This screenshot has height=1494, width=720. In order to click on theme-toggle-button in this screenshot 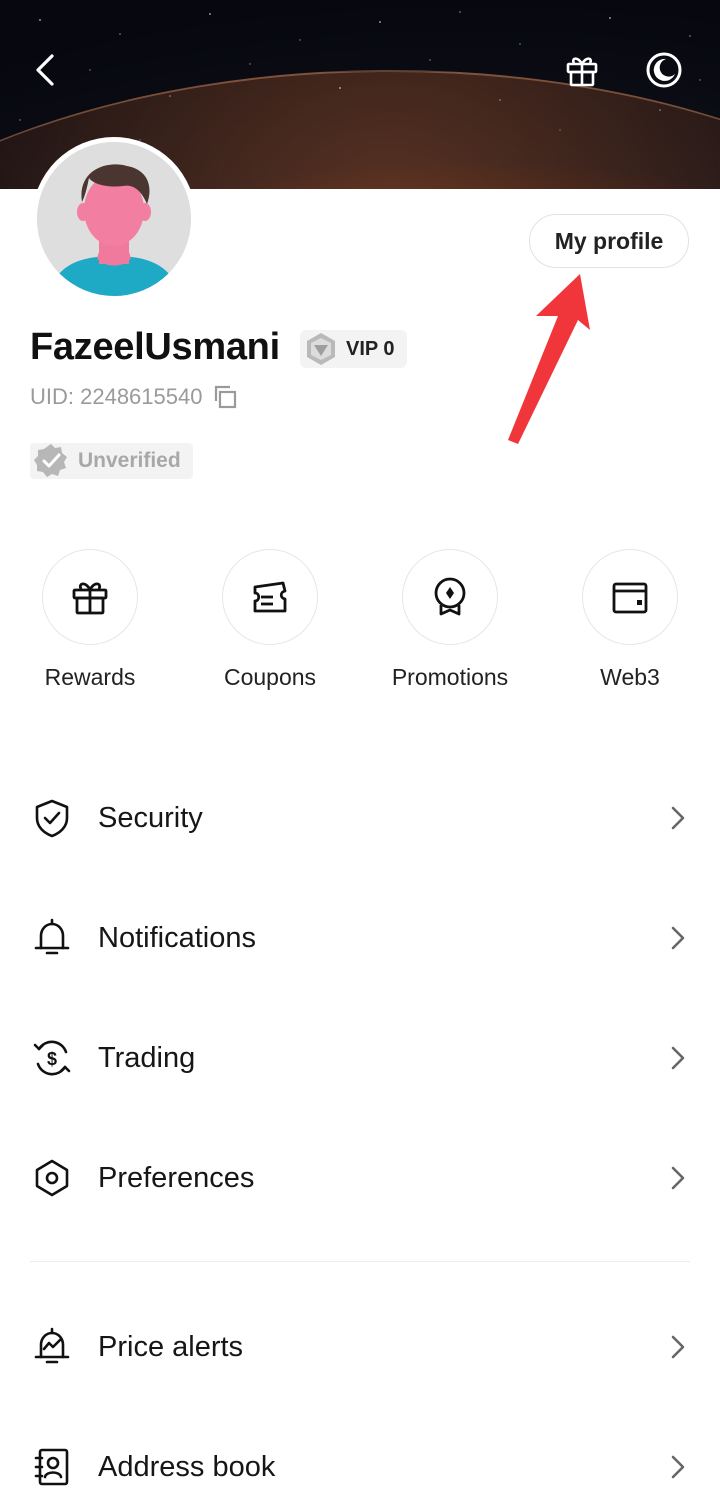, I will do `click(664, 70)`.